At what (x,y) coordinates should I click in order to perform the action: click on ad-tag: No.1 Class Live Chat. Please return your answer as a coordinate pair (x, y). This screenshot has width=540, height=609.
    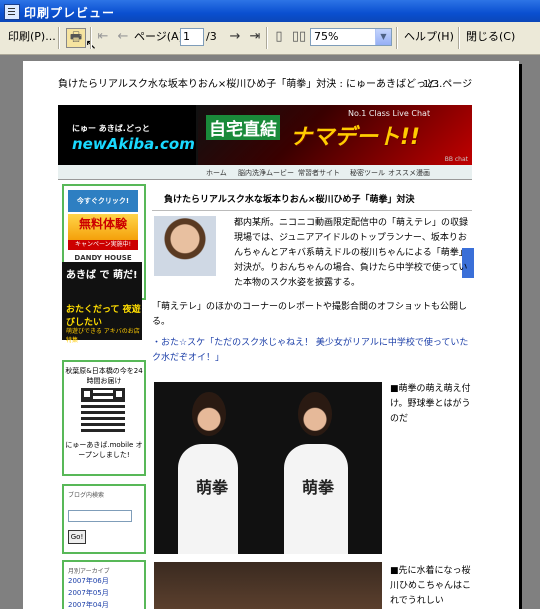
    Looking at the image, I should click on (389, 113).